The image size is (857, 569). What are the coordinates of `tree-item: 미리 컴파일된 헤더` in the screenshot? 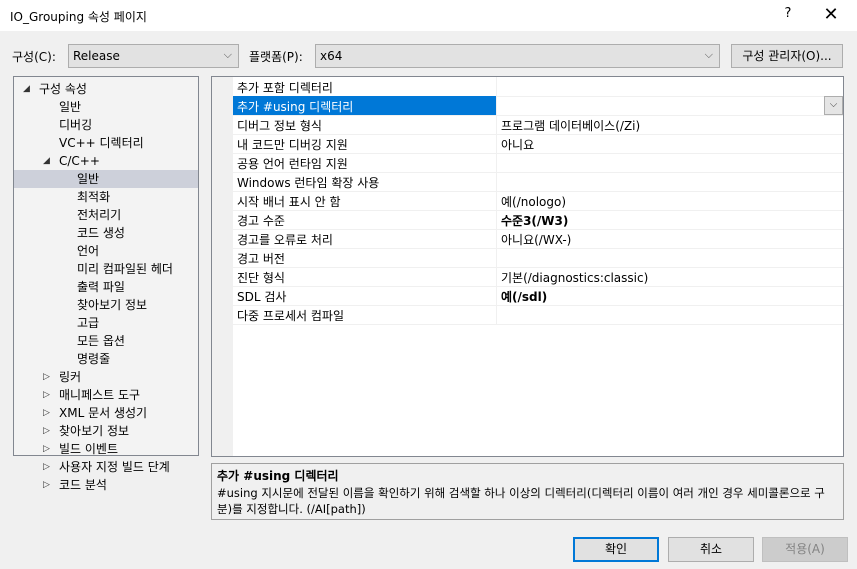 It's located at (106, 269).